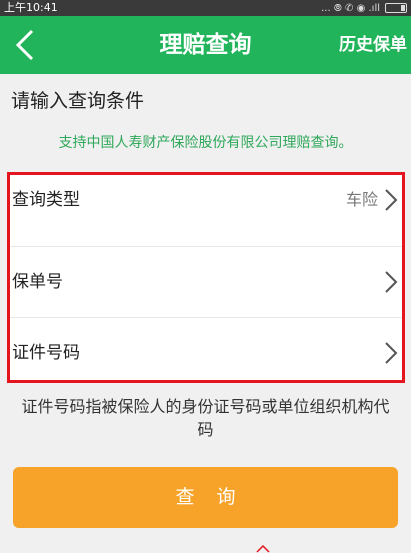 The image size is (411, 553). What do you see at coordinates (263, 549) in the screenshot?
I see `red-mark-icon` at bounding box center [263, 549].